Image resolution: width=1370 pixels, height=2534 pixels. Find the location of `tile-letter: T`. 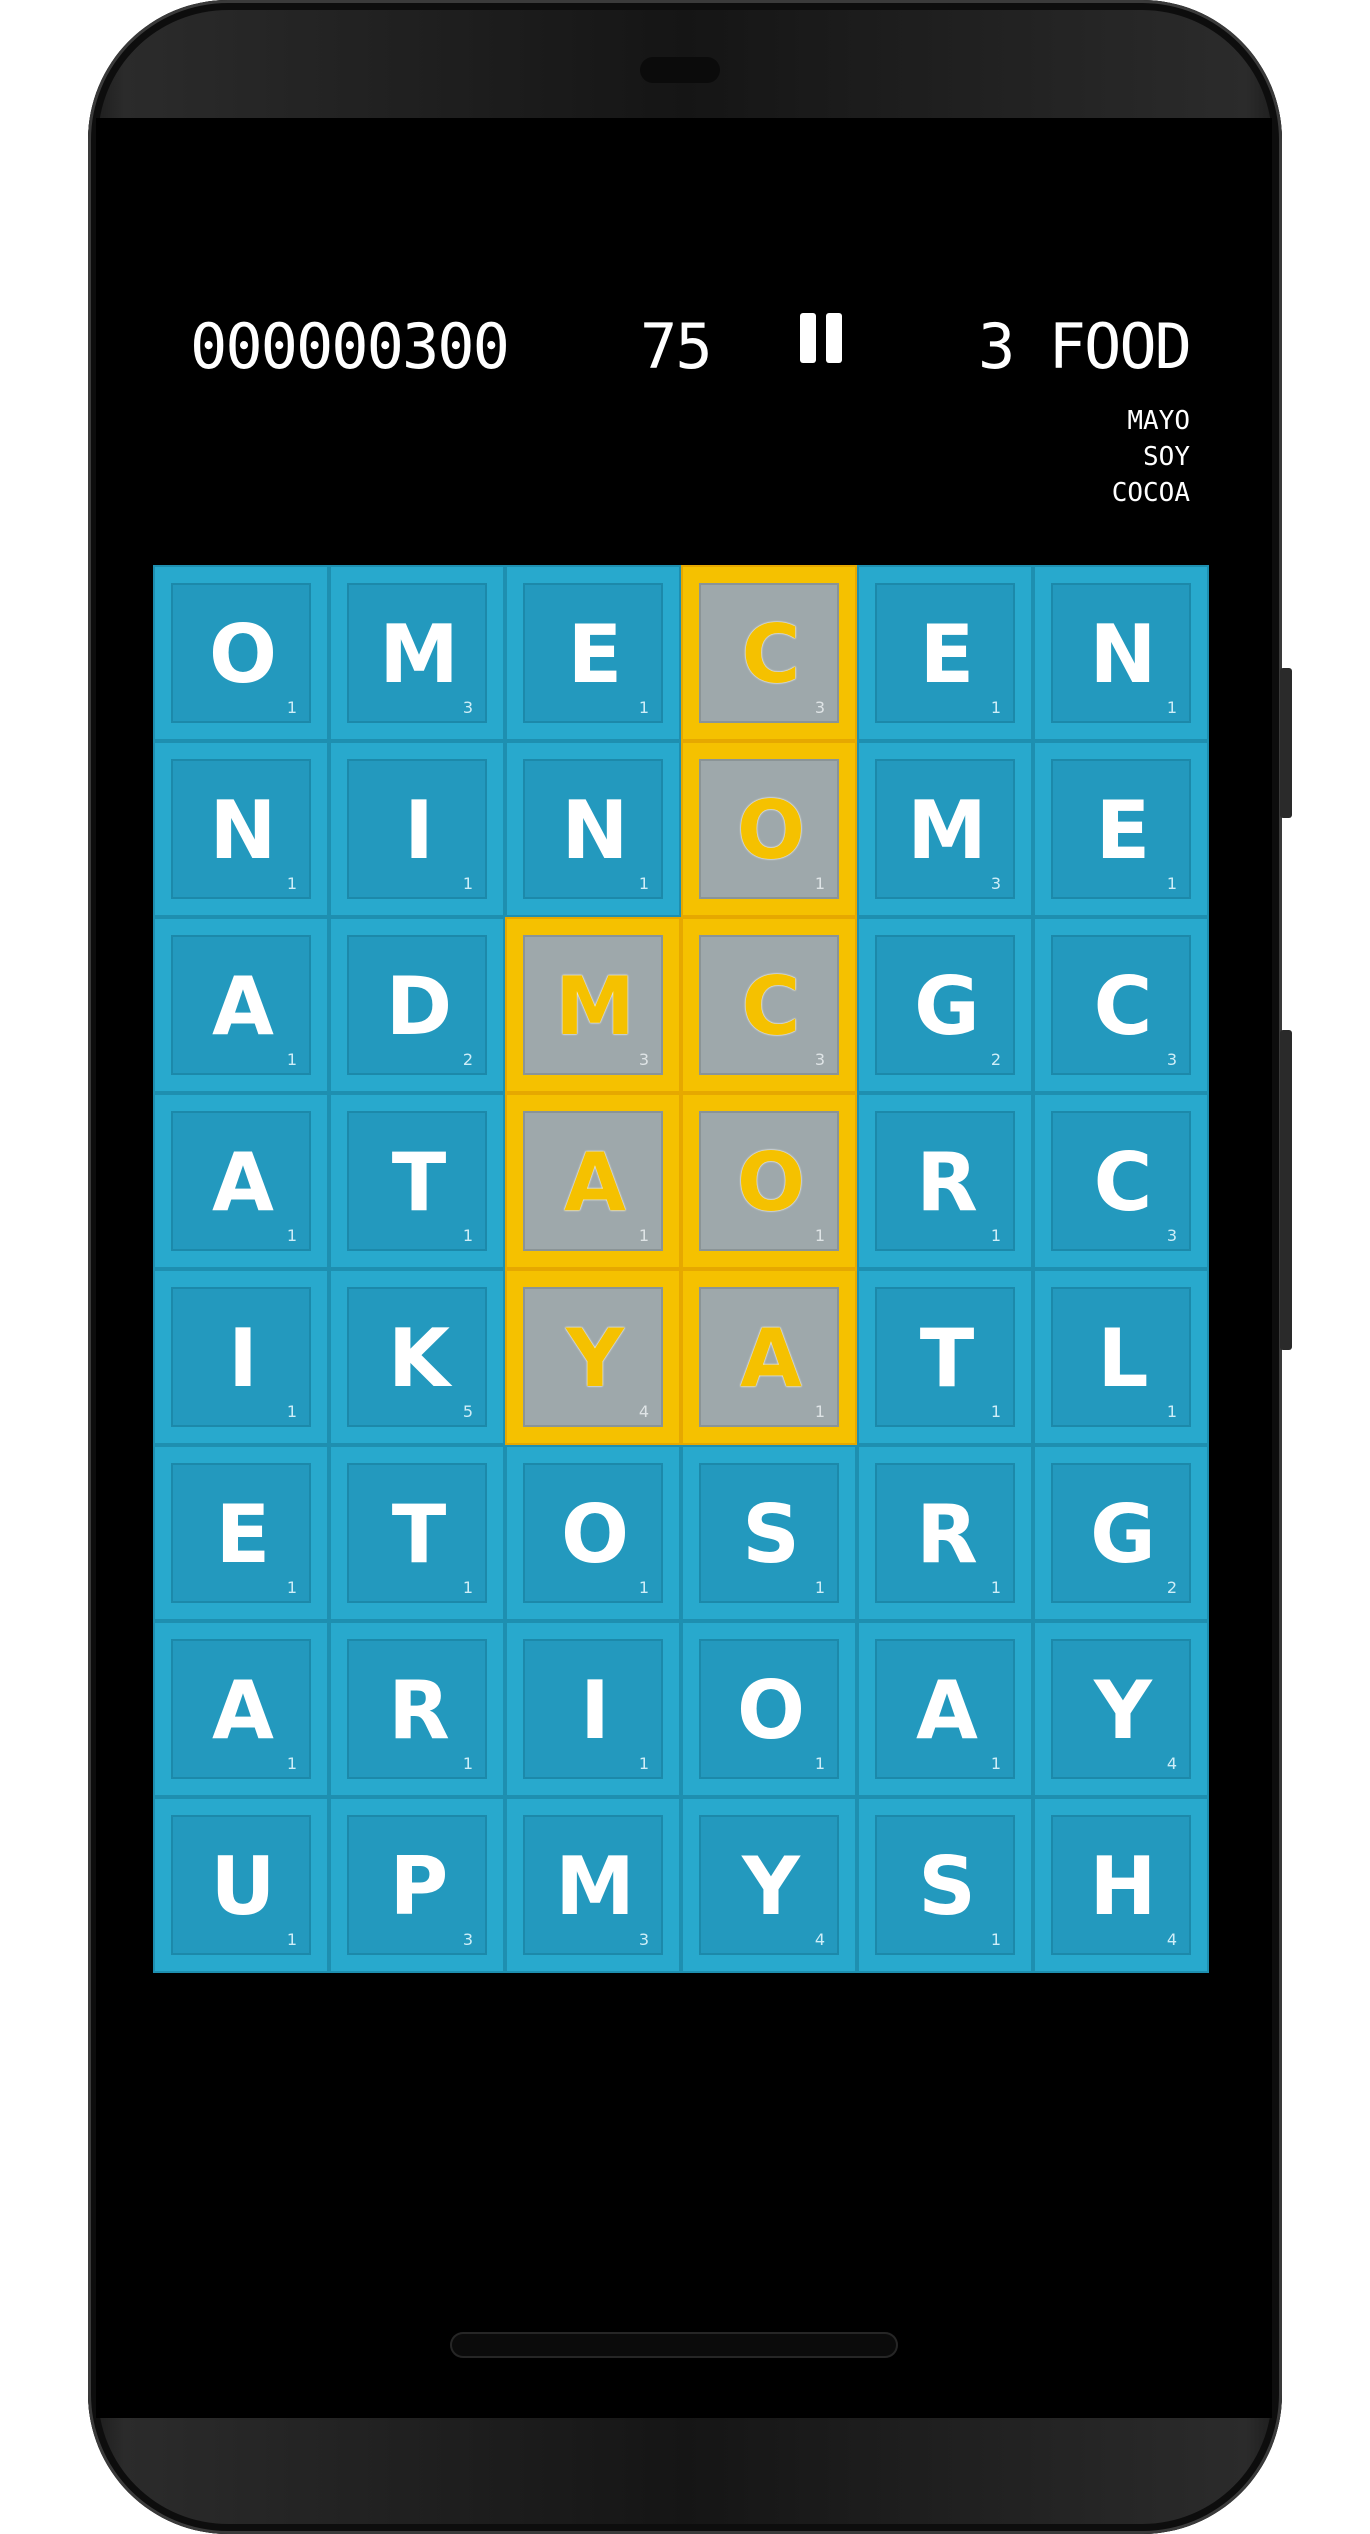

tile-letter: T is located at coordinates (947, 1358).